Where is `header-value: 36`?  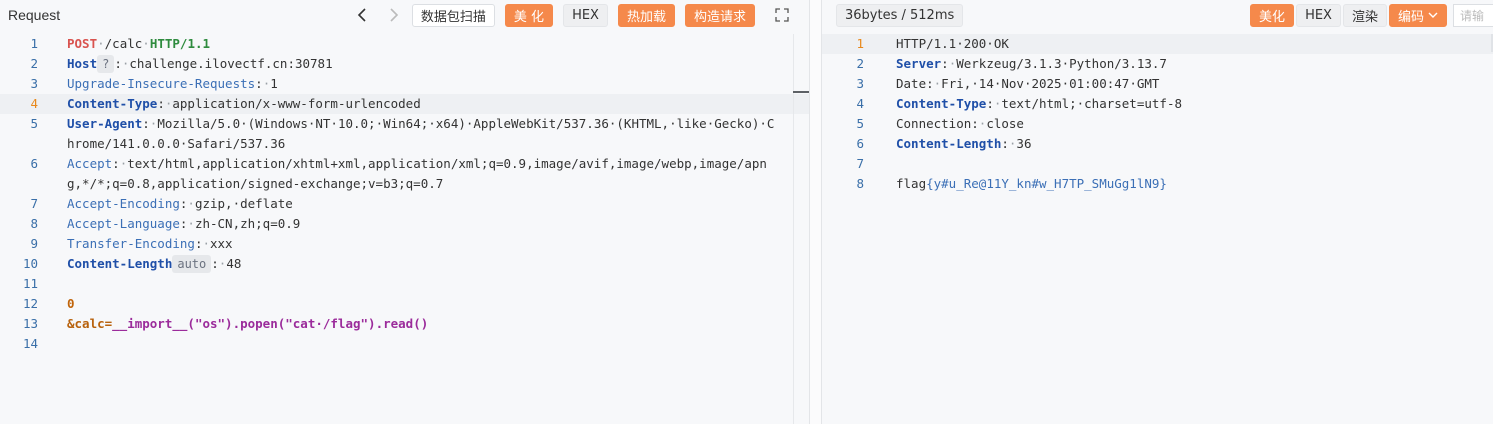
header-value: 36 is located at coordinates (1024, 143).